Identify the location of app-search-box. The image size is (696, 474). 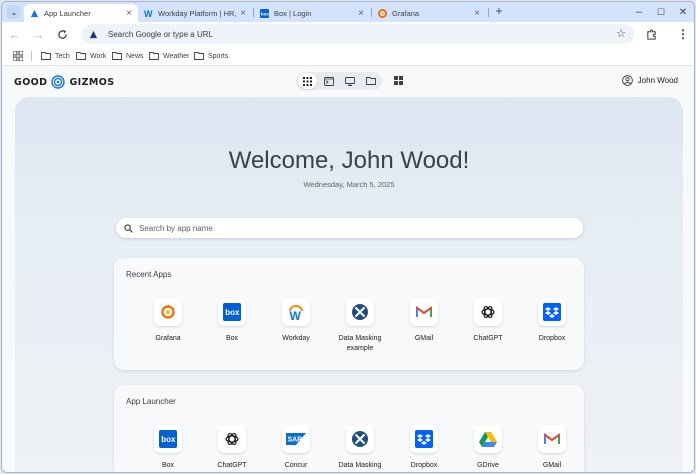
(349, 228).